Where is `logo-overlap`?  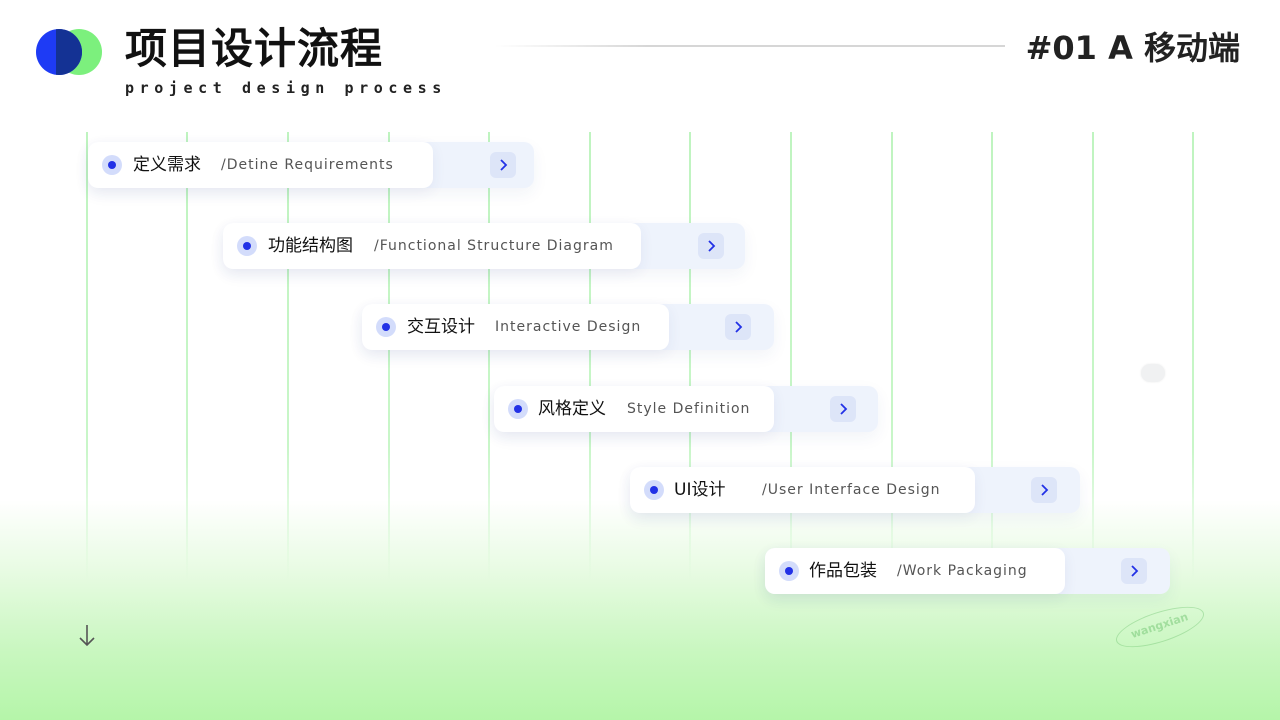 logo-overlap is located at coordinates (69, 52).